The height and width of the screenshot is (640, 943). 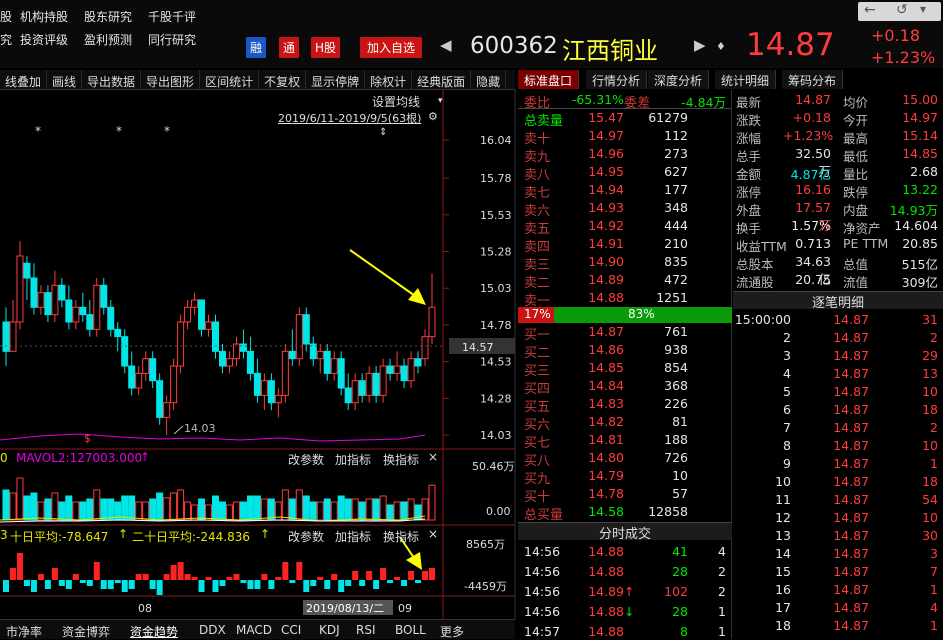 I want to click on bid-price: 14.87, so click(x=601, y=331).